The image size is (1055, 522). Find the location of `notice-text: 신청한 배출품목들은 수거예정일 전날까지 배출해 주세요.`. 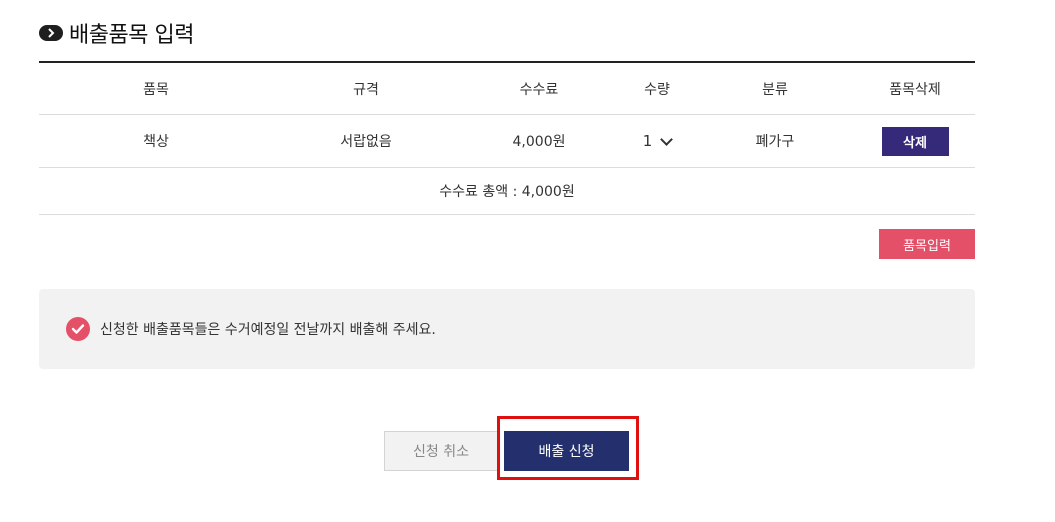

notice-text: 신청한 배출품목들은 수거예정일 전날까지 배출해 주세요. is located at coordinates (268, 330).